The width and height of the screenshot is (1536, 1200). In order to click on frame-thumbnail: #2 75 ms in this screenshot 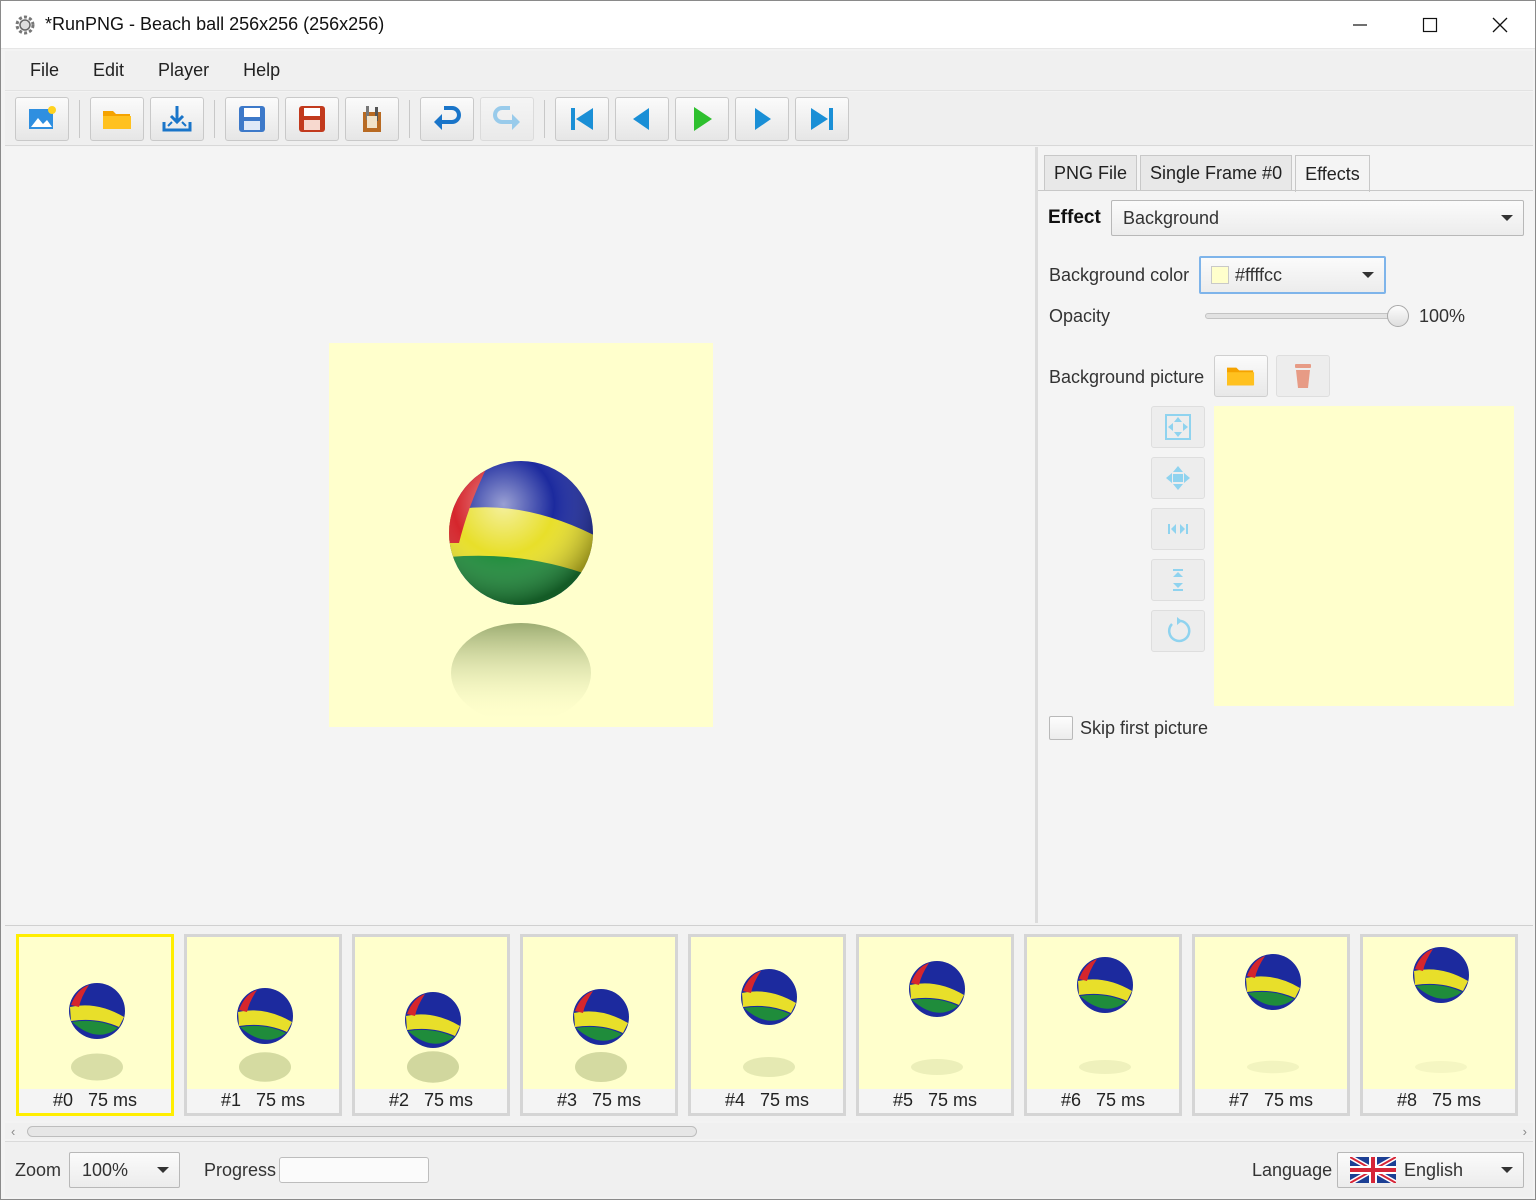, I will do `click(431, 1025)`.